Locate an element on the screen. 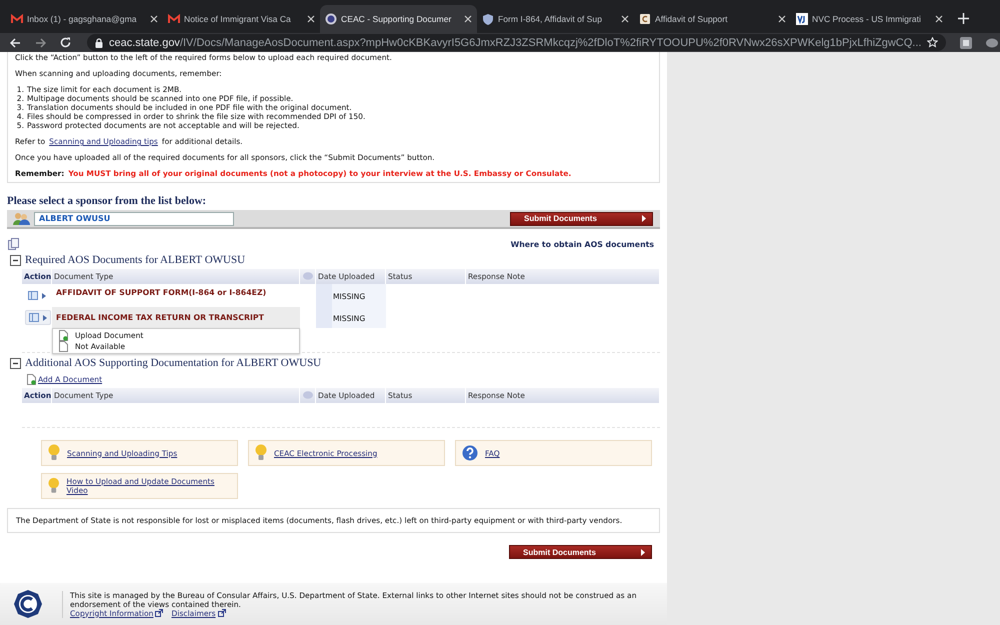 The width and height of the screenshot is (1000, 625). document-add-icon is located at coordinates (31, 379).